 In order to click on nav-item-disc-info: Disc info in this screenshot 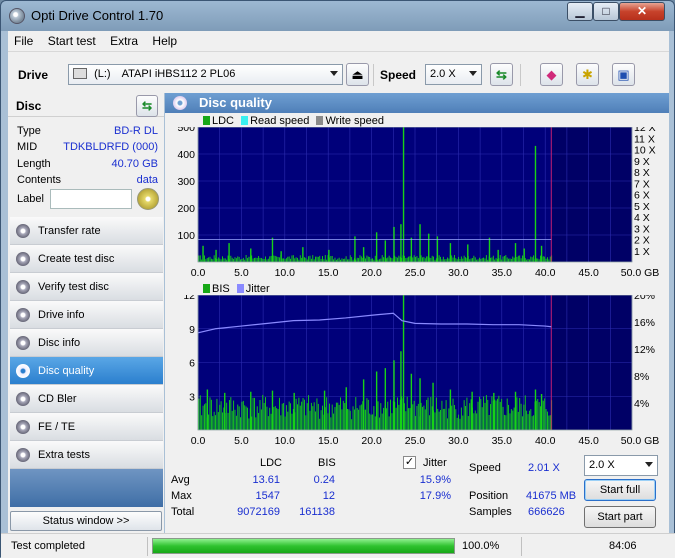, I will do `click(86, 343)`.